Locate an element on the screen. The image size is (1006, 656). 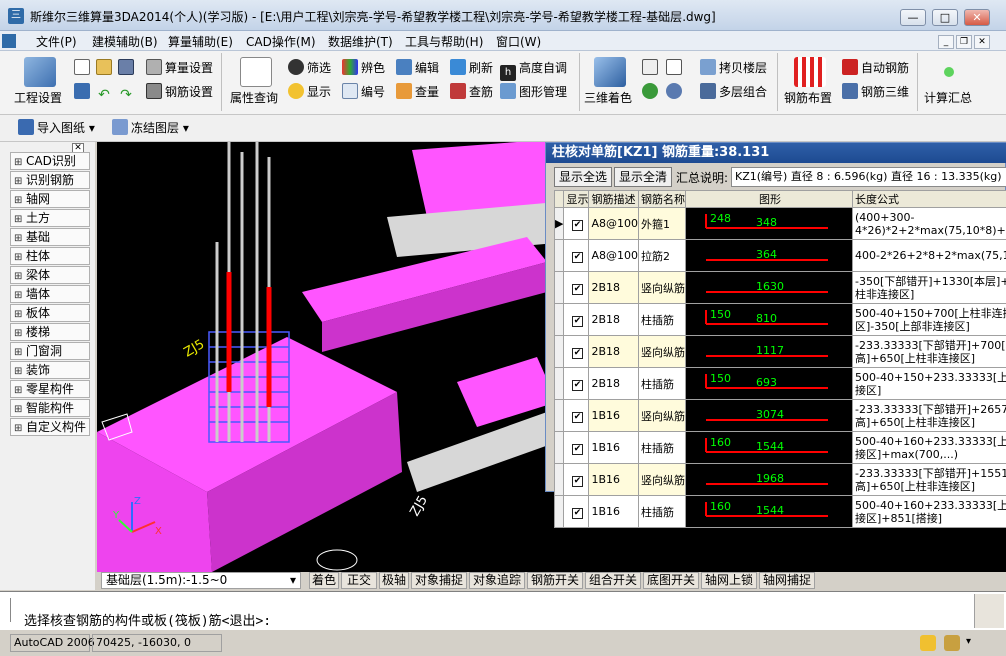
header-formula: 长度公式 is located at coordinates (928, 199).